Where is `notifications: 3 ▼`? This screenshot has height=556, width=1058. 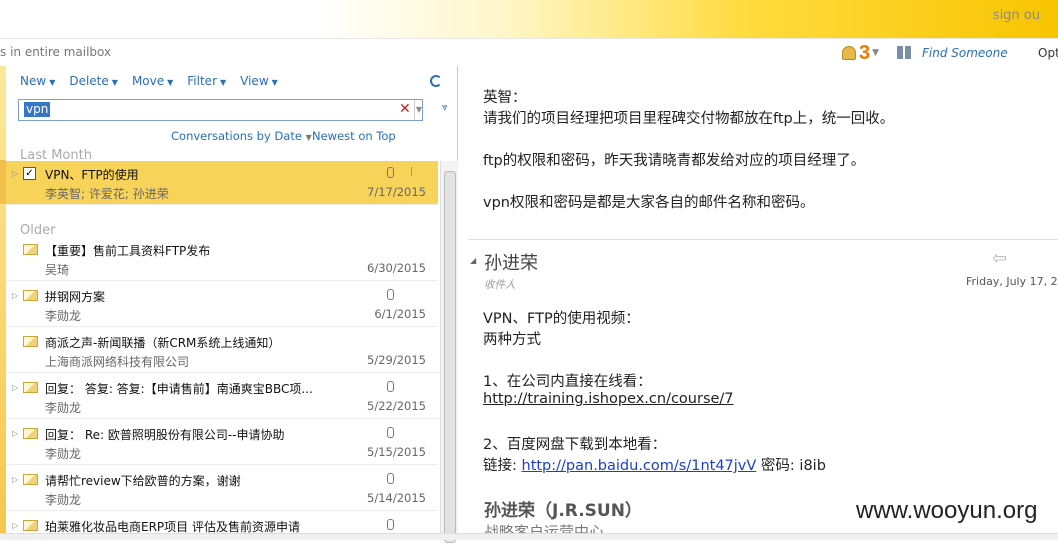
notifications: 3 ▼ is located at coordinates (860, 53).